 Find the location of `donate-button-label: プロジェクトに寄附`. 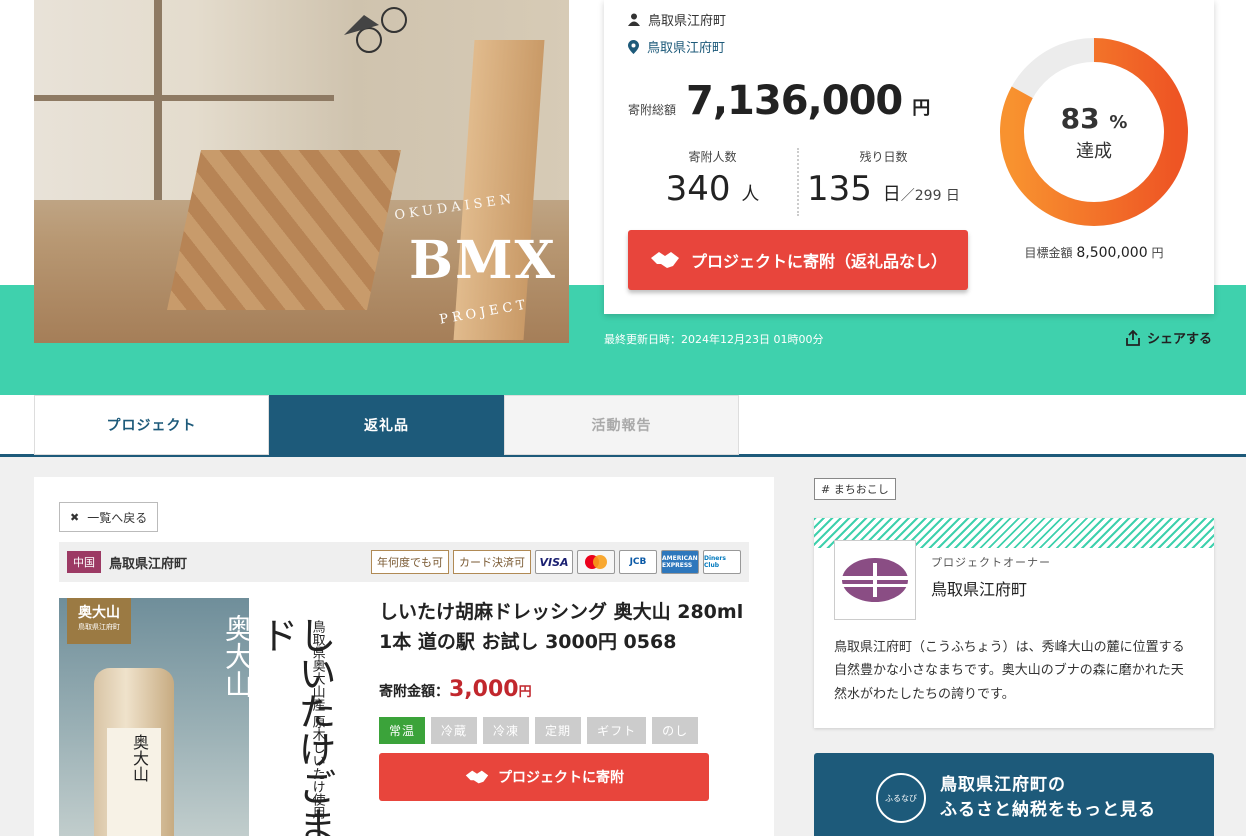

donate-button-label: プロジェクトに寄附 is located at coordinates (561, 778).